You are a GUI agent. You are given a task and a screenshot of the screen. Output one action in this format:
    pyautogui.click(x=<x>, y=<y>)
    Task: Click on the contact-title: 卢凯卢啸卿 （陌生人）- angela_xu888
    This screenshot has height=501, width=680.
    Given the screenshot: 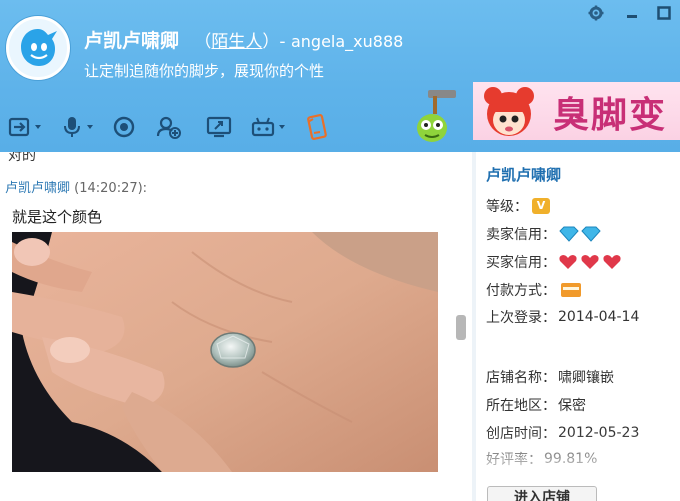 What is the action you would take?
    pyautogui.click(x=243, y=39)
    